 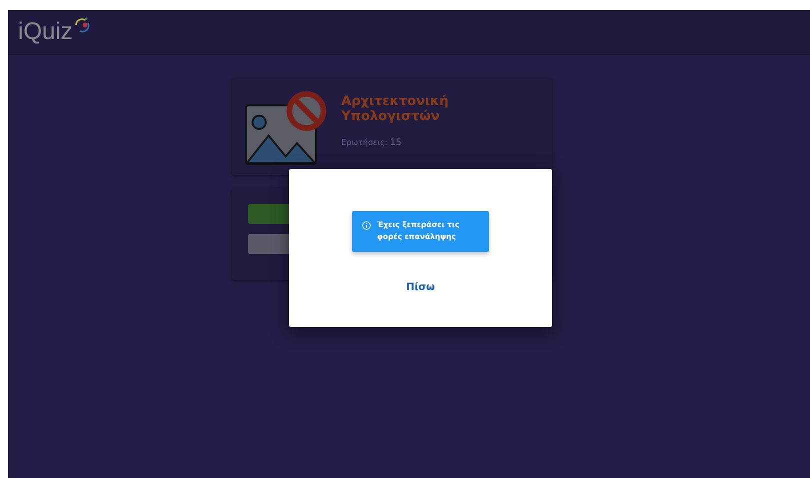 What do you see at coordinates (395, 109) in the screenshot?
I see `quiz-title: Αρχιτεκτονική Υπολογιστών` at bounding box center [395, 109].